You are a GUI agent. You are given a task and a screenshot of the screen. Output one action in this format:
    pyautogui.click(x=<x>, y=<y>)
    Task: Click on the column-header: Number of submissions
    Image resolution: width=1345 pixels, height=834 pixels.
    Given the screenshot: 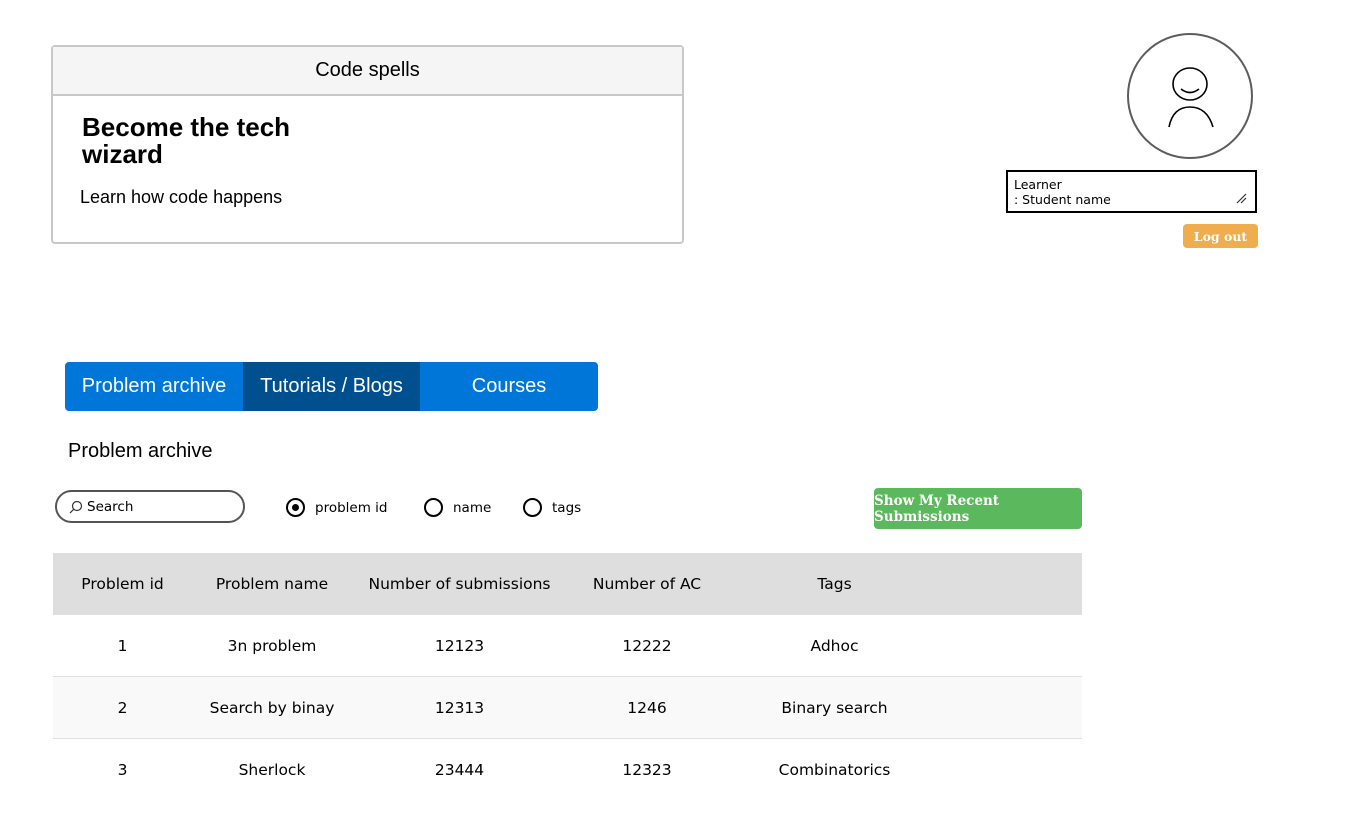 What is the action you would take?
    pyautogui.click(x=459, y=584)
    